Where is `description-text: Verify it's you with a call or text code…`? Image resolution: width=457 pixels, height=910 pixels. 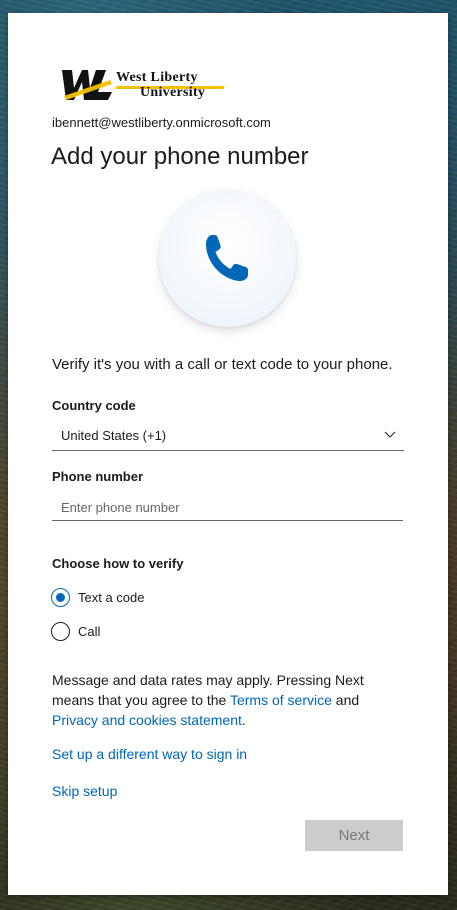
description-text: Verify it's you with a call or text code… is located at coordinates (222, 364).